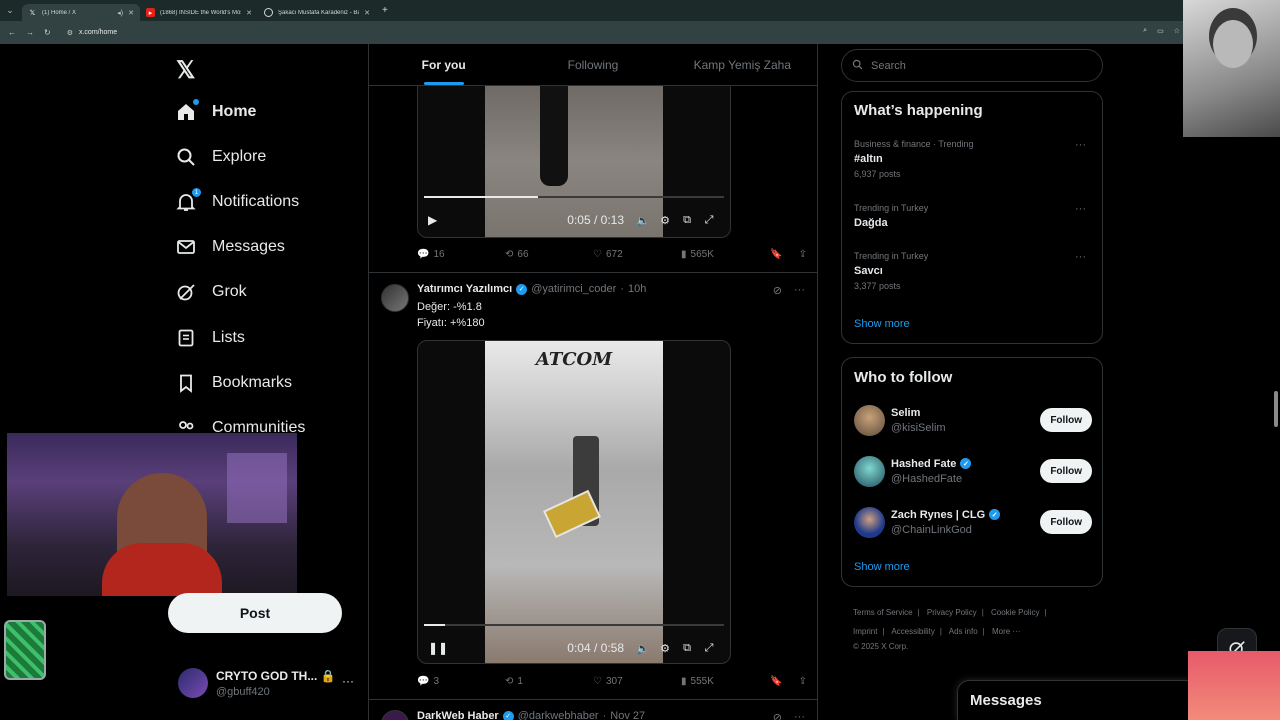 This screenshot has height=720, width=1280. Describe the element at coordinates (1177, 31) in the screenshot. I see `star-icon: ☆` at that location.